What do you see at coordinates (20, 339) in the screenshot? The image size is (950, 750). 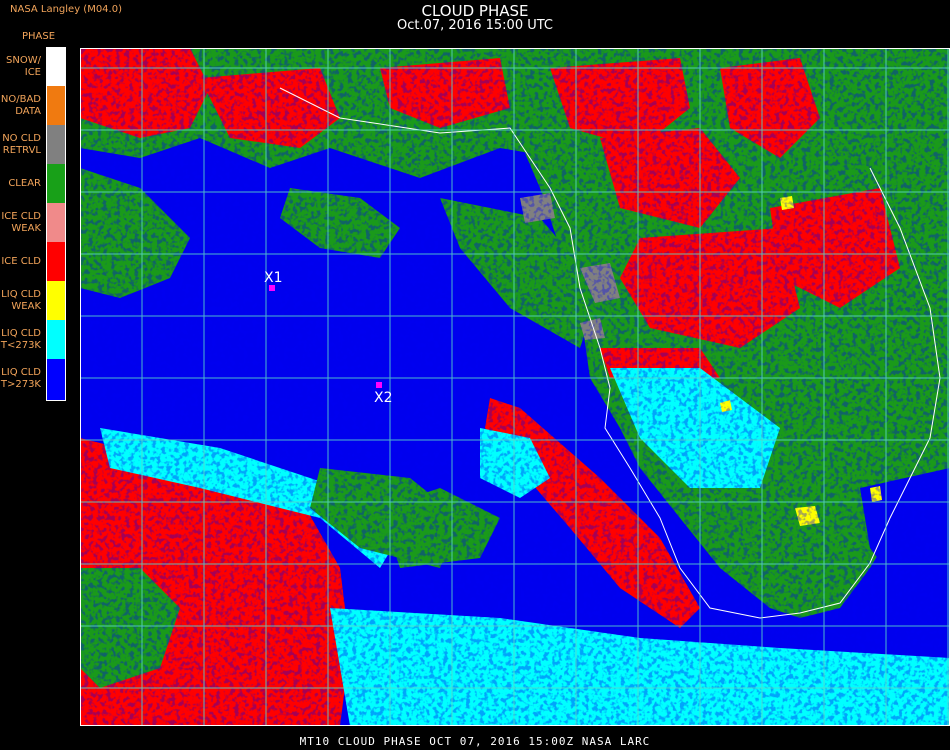 I see `legend-label: LIQ CLD T<273K` at bounding box center [20, 339].